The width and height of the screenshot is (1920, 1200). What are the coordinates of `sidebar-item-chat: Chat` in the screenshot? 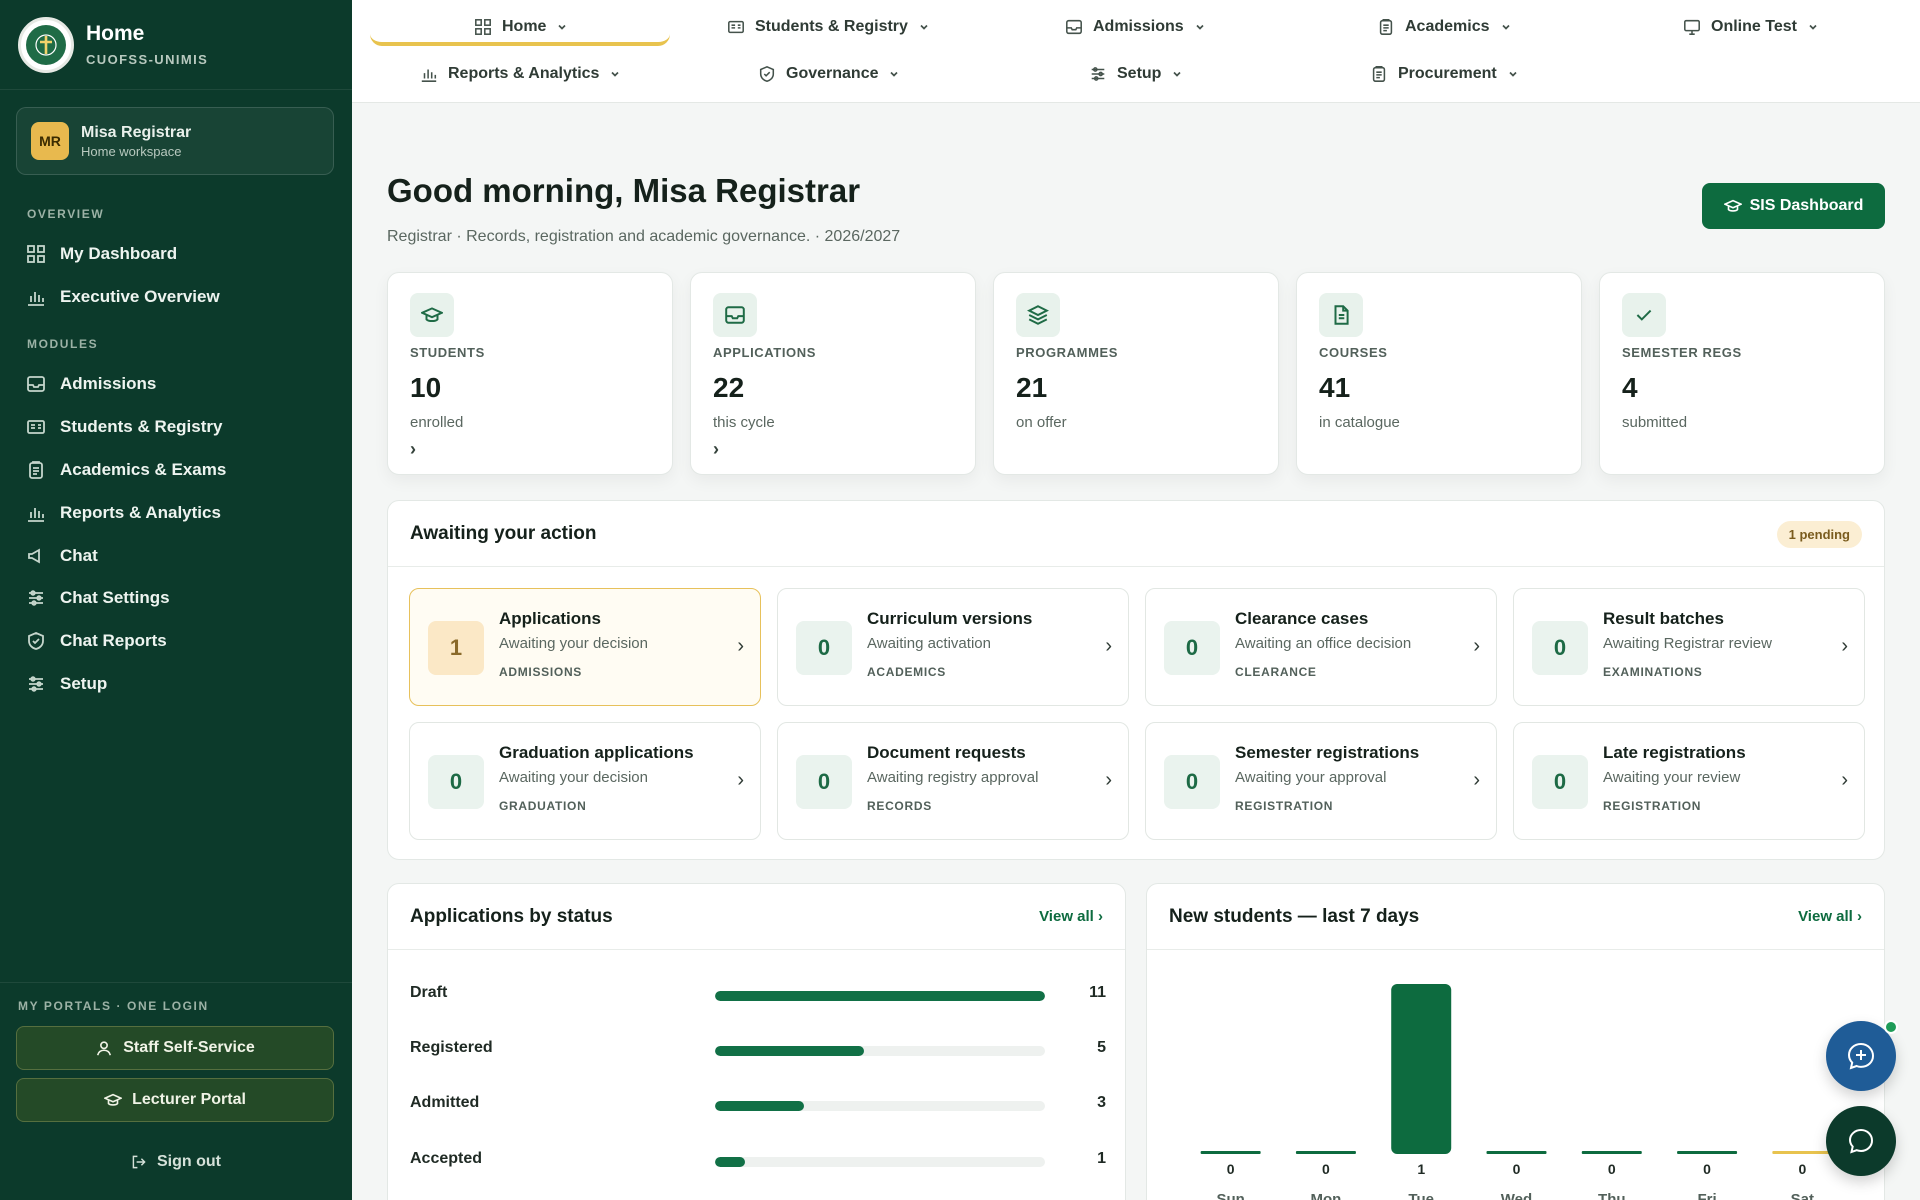 It's located at (62, 556).